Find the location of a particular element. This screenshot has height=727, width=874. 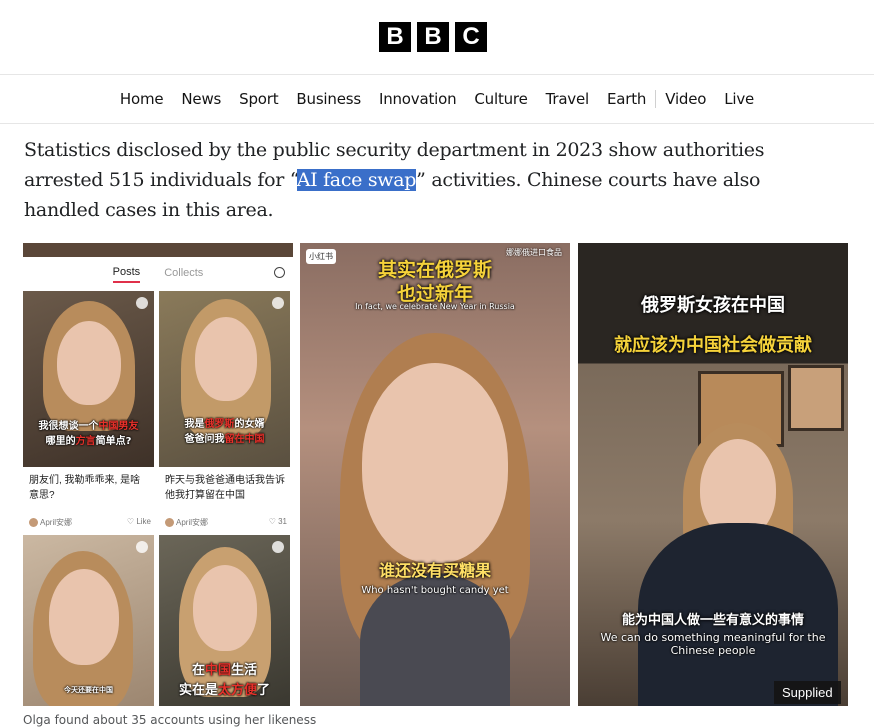

bbc-logo: B B C is located at coordinates (433, 37).